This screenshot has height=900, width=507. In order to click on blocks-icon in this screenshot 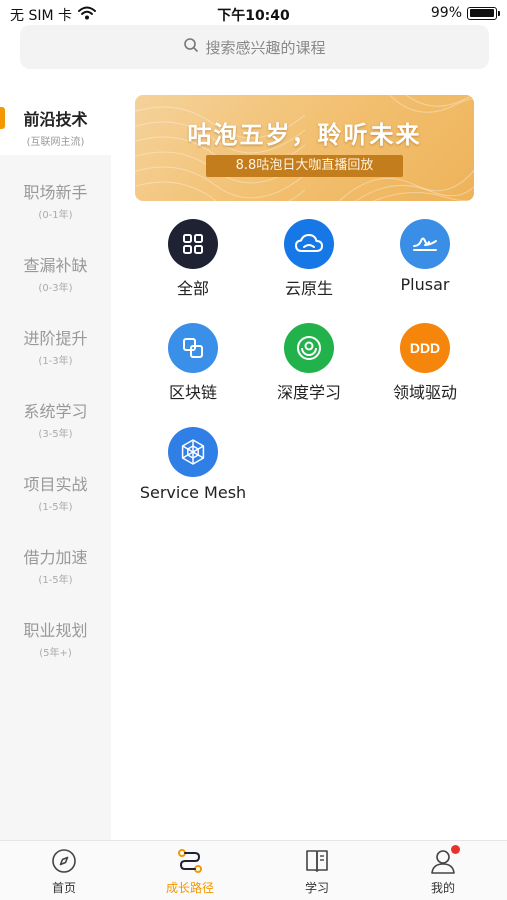, I will do `click(193, 348)`.